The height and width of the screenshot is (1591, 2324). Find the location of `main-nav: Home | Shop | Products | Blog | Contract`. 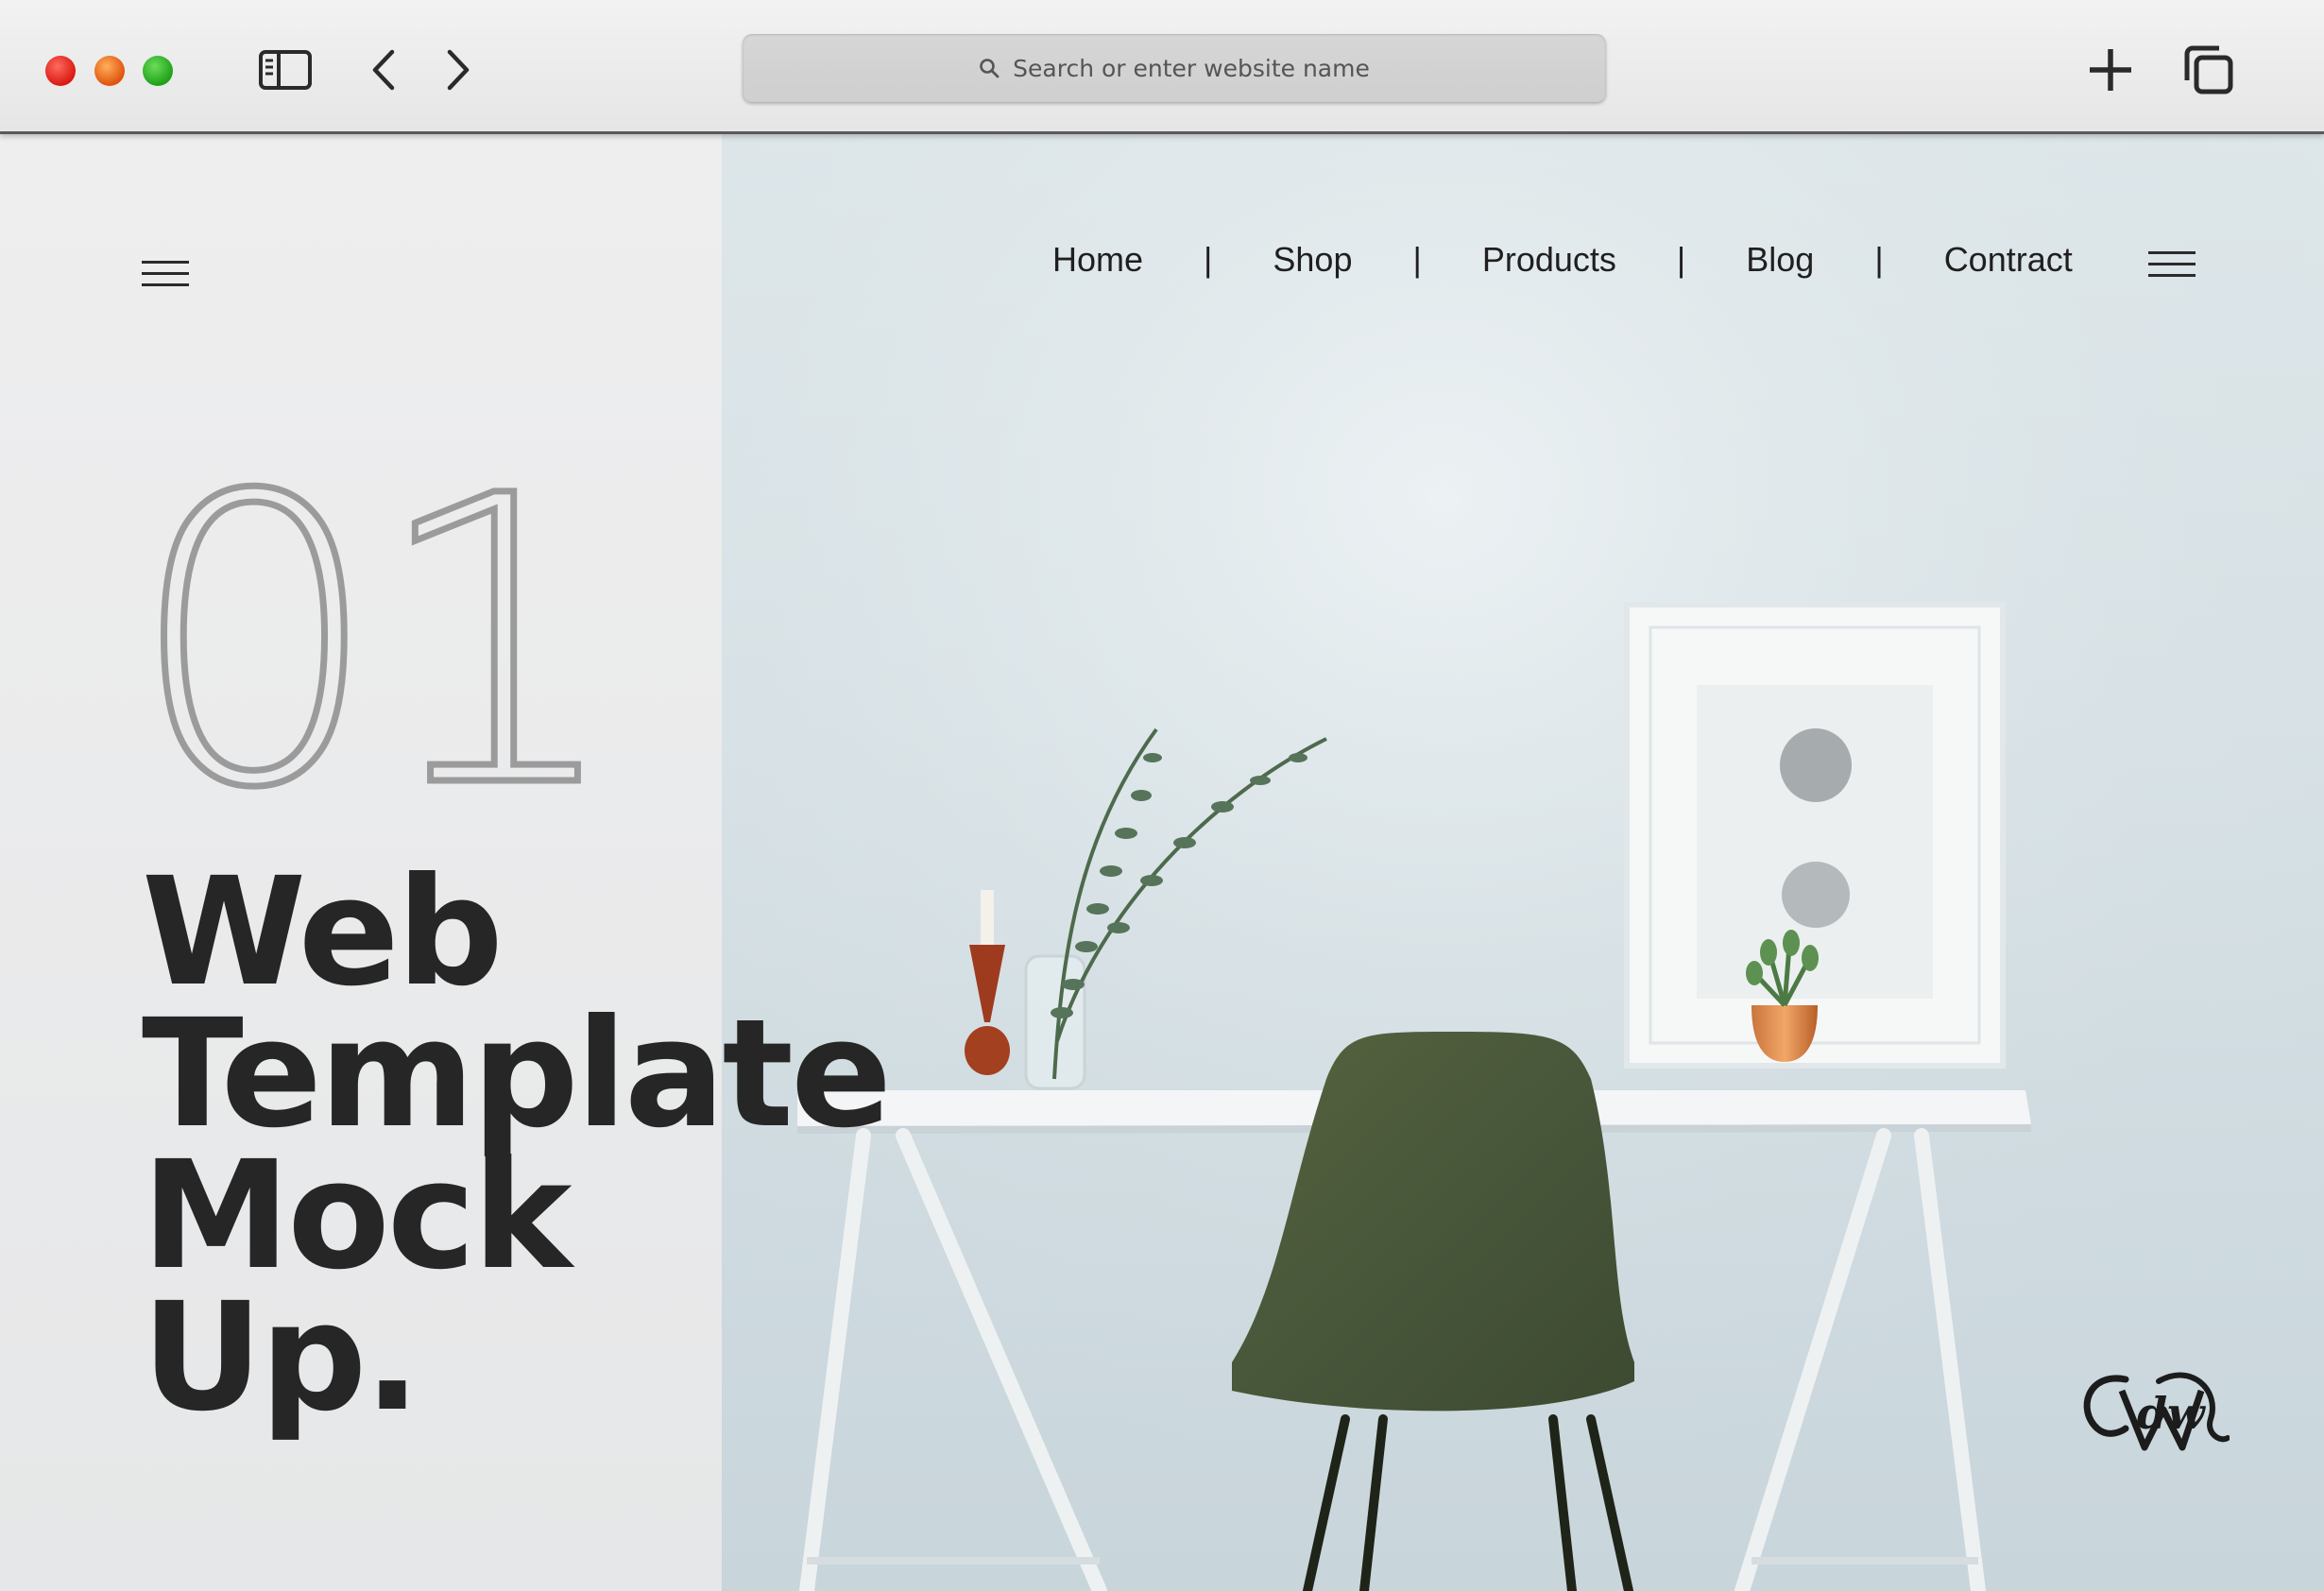

main-nav: Home | Shop | Products | Blog | Contract is located at coordinates (1562, 260).